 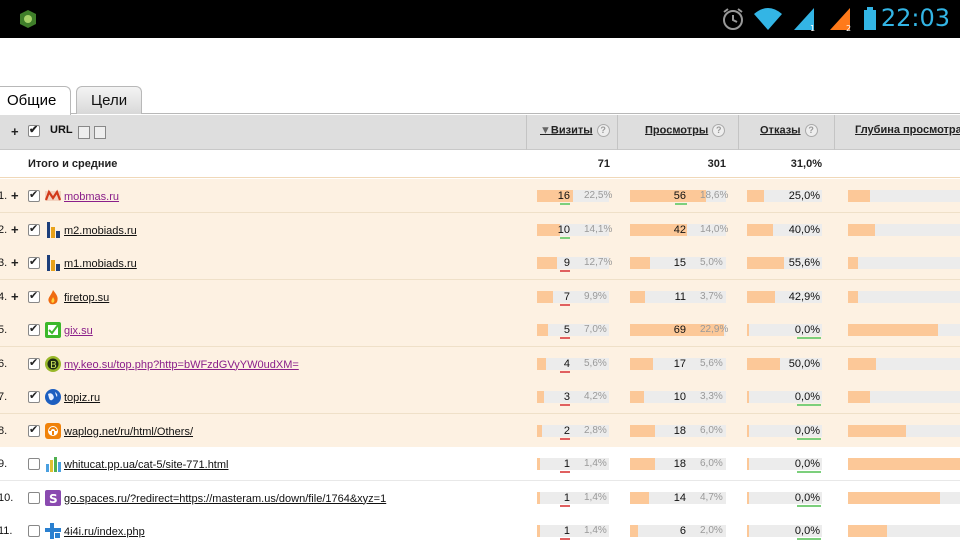 What do you see at coordinates (480, 296) in the screenshot?
I see `table-row: 4. + firetop.su 7 9,9% 11 3,7% 42,9%` at bounding box center [480, 296].